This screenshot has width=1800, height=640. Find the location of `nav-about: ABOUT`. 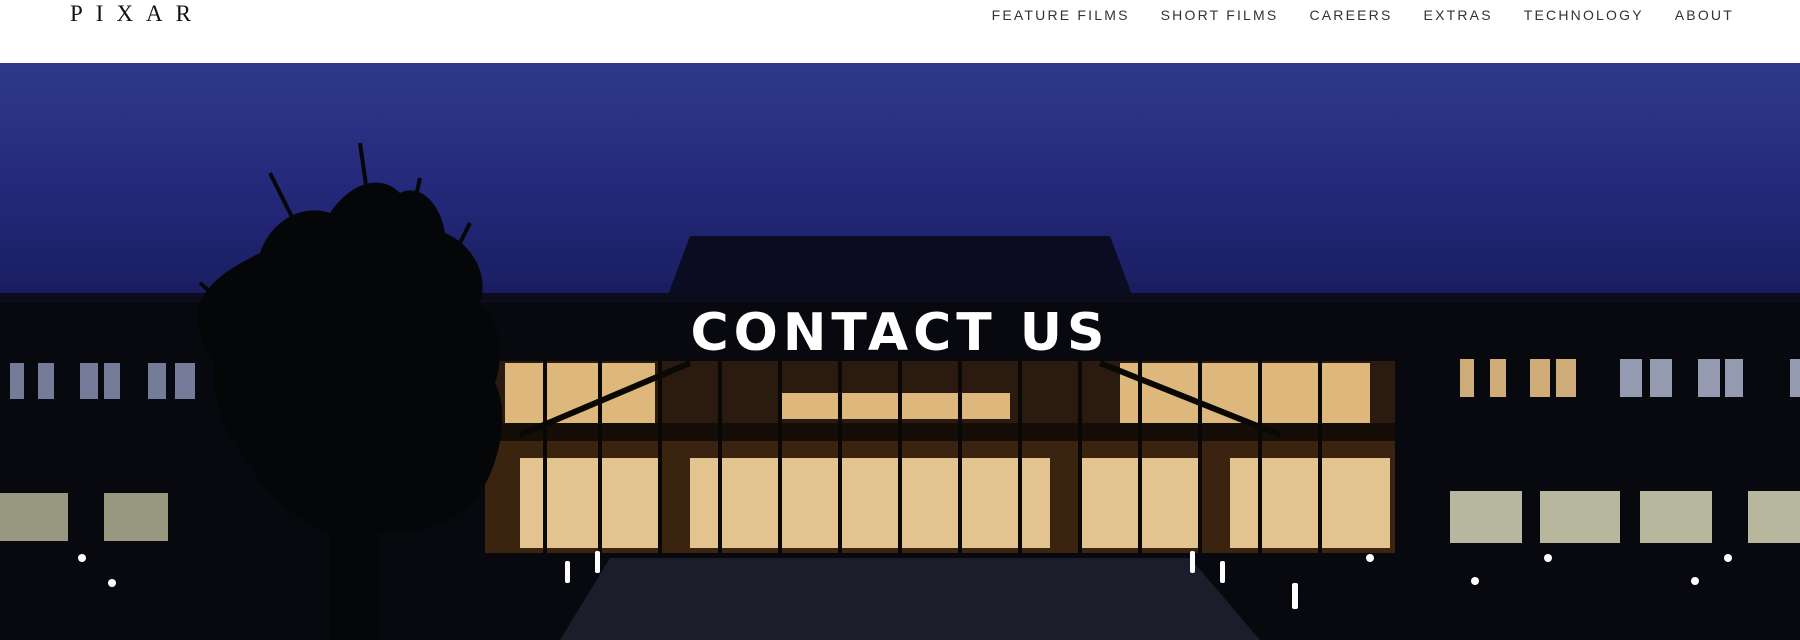

nav-about: ABOUT is located at coordinates (1704, 15).